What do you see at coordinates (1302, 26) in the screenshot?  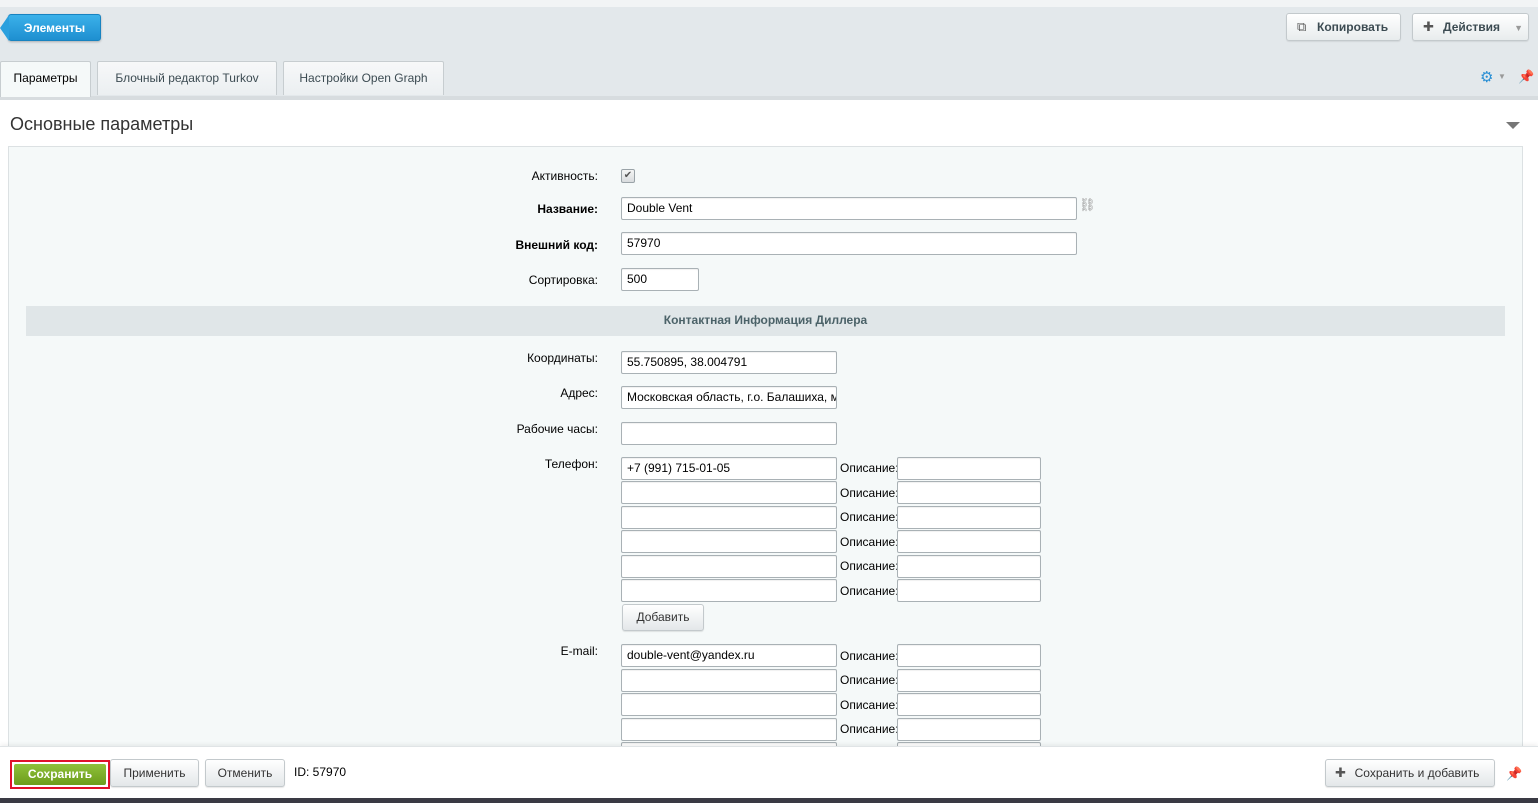 I see `copy-icon: ⧉` at bounding box center [1302, 26].